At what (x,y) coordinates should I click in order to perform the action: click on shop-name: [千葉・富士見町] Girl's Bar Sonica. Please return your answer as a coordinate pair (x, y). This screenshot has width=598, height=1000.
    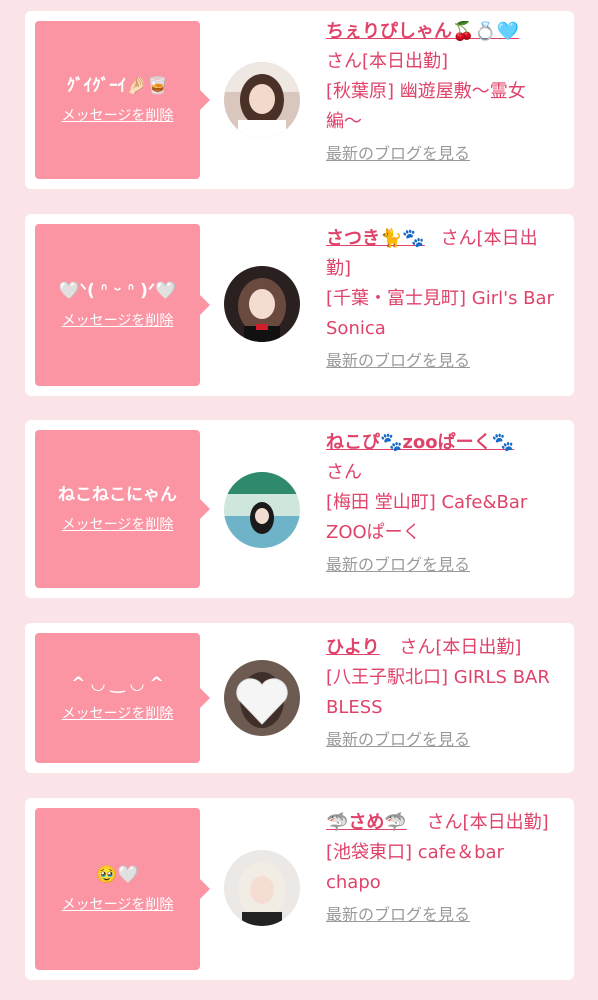
    Looking at the image, I should click on (440, 313).